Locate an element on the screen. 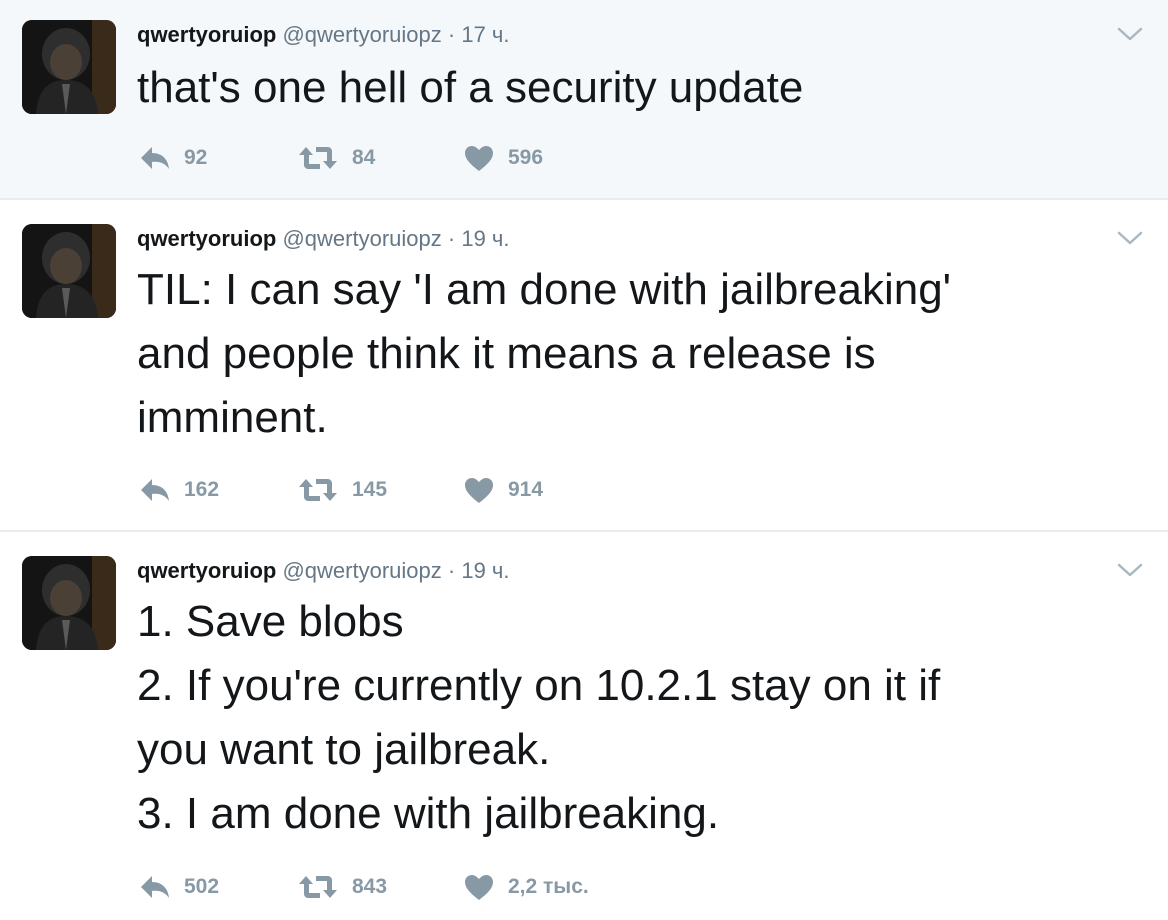 This screenshot has height=920, width=1168. reply-button: 162 is located at coordinates (219, 490).